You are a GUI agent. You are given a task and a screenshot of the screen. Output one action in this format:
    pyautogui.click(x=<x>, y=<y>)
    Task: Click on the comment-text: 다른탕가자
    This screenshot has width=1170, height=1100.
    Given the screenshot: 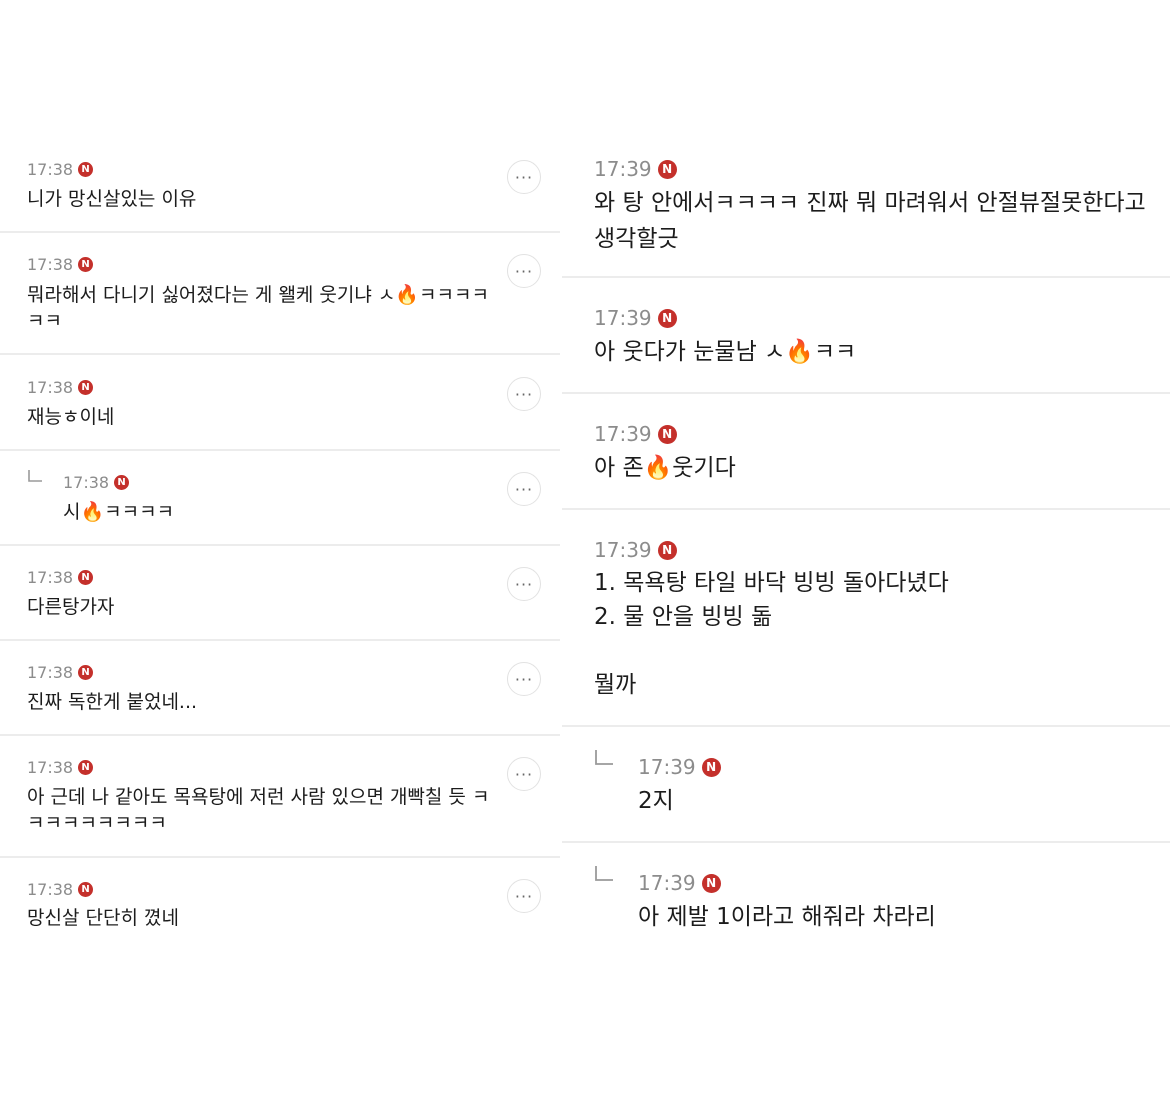 What is the action you would take?
    pyautogui.click(x=71, y=607)
    